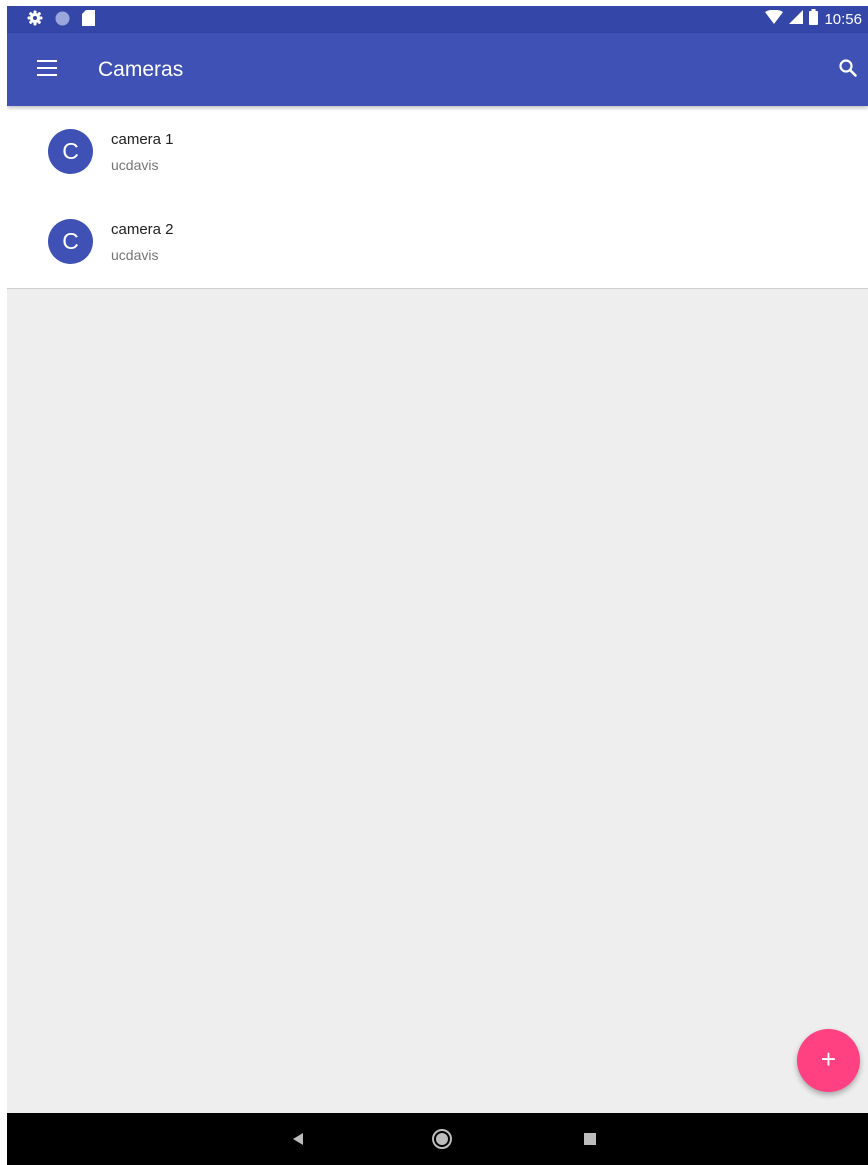  I want to click on status-bar: 10:56, so click(437, 19).